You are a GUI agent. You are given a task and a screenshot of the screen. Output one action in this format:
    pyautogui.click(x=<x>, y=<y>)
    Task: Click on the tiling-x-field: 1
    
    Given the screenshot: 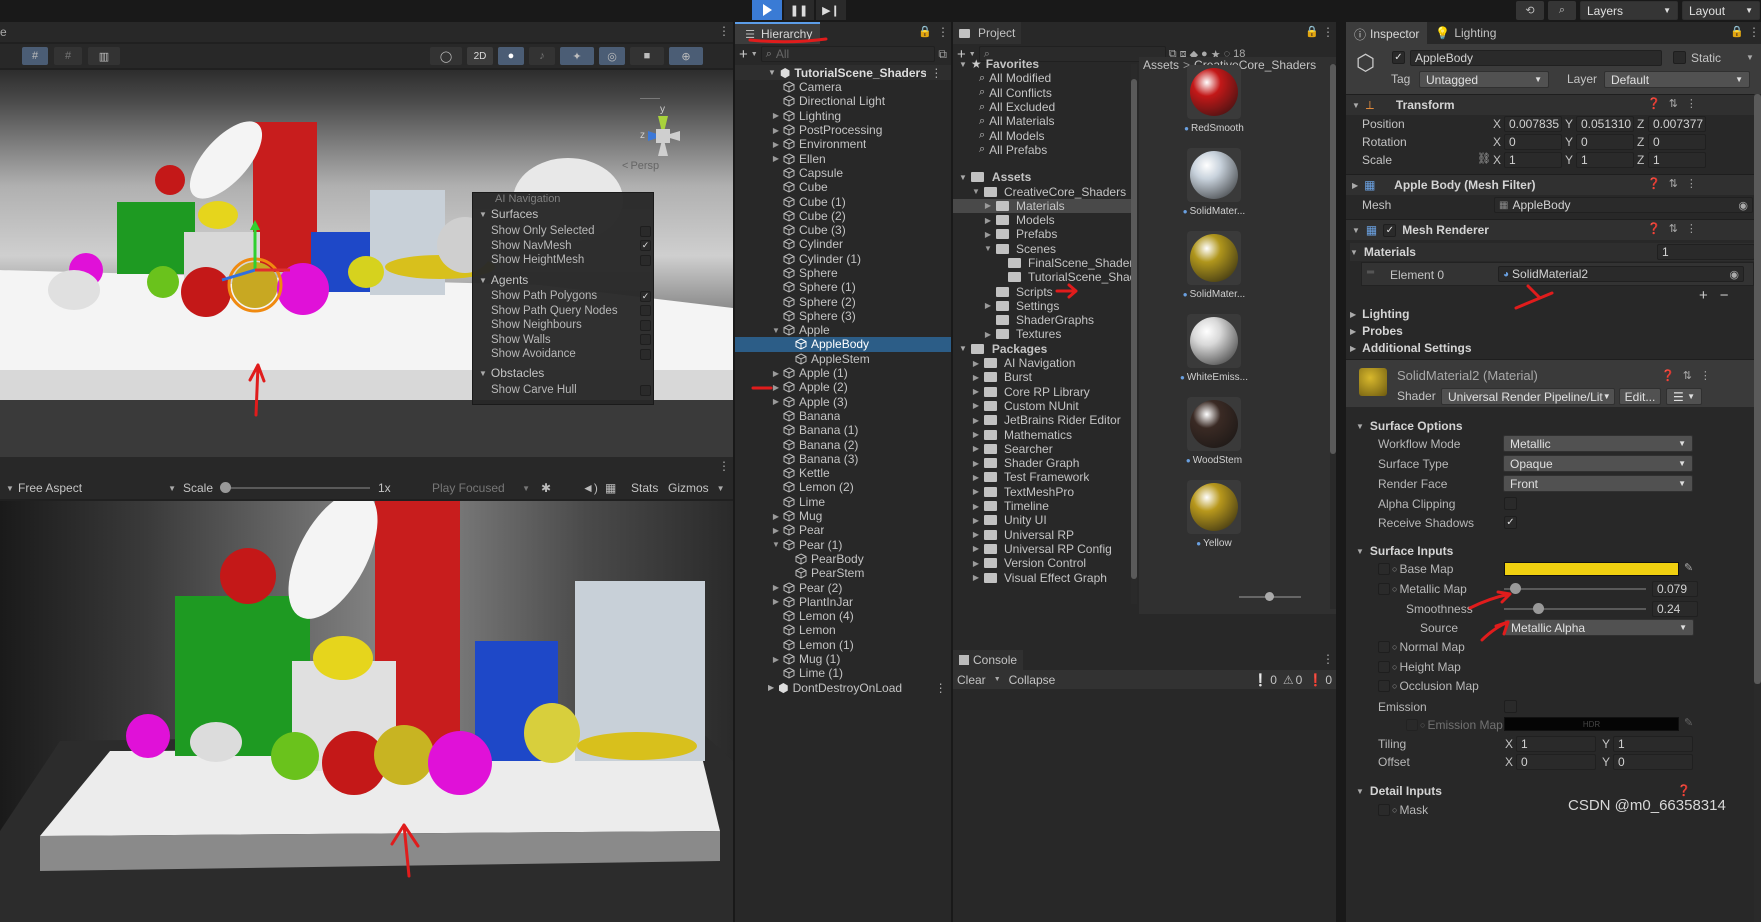 What is the action you would take?
    pyautogui.click(x=1556, y=744)
    